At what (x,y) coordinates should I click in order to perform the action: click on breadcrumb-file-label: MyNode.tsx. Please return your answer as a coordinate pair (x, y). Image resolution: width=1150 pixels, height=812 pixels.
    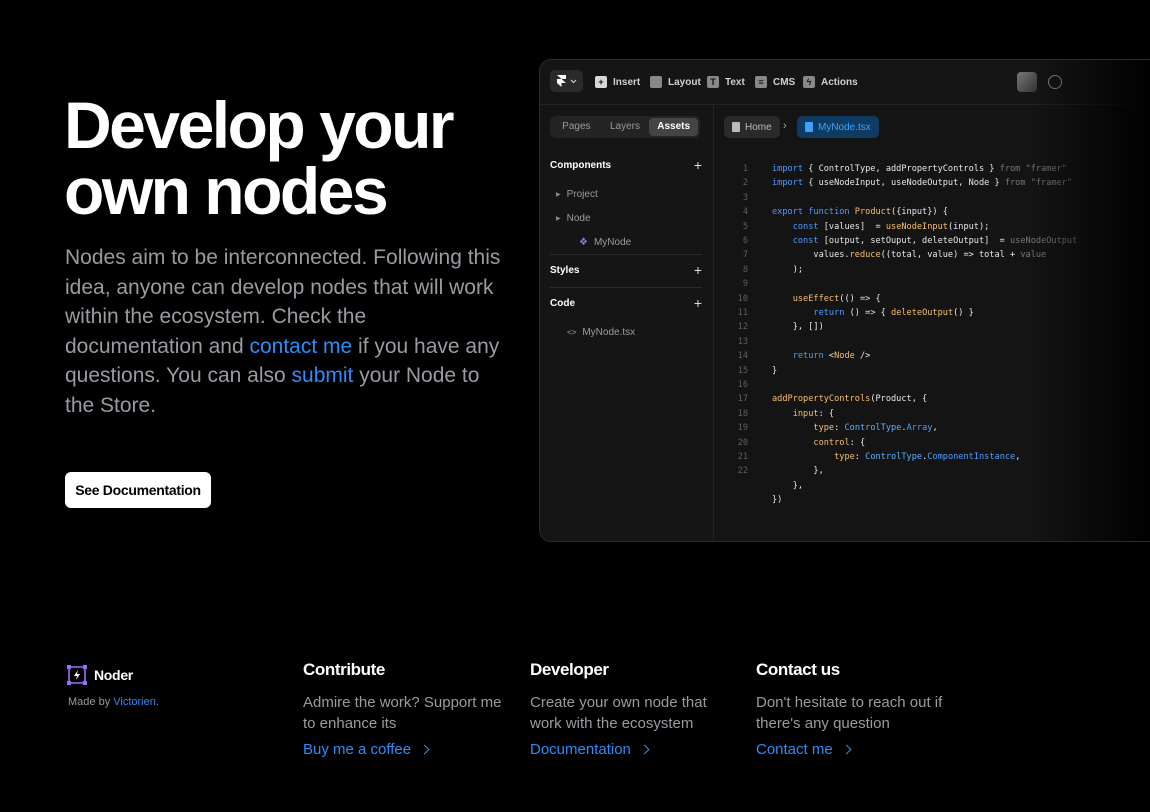
    Looking at the image, I should click on (844, 127).